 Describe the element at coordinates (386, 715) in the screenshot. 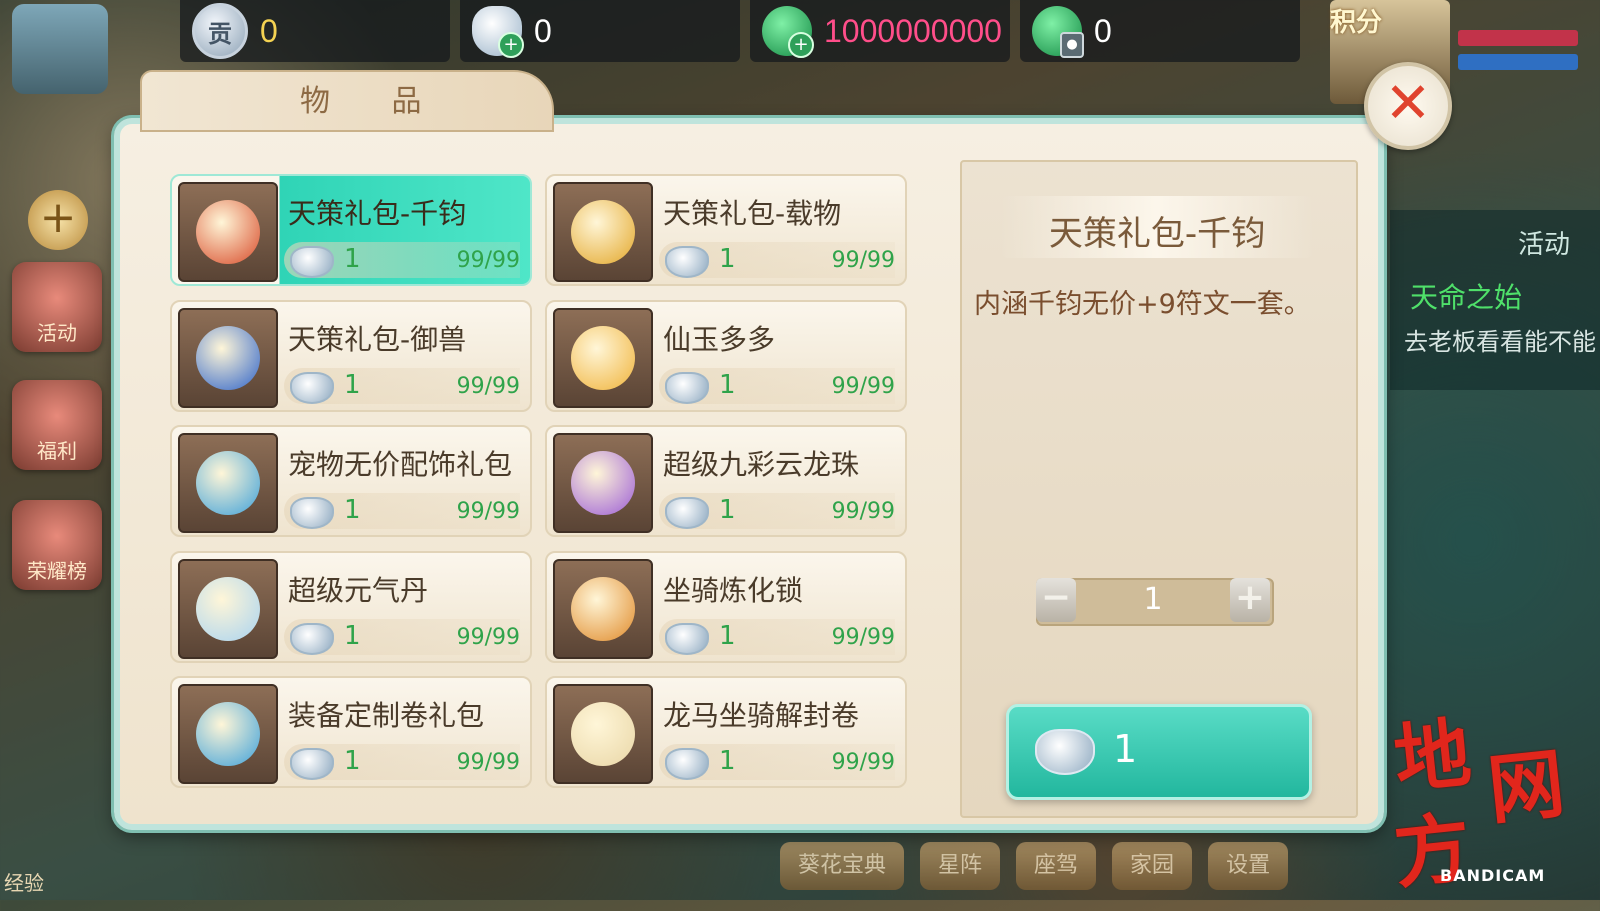

I see `item-name: 装备定制卷礼包` at that location.